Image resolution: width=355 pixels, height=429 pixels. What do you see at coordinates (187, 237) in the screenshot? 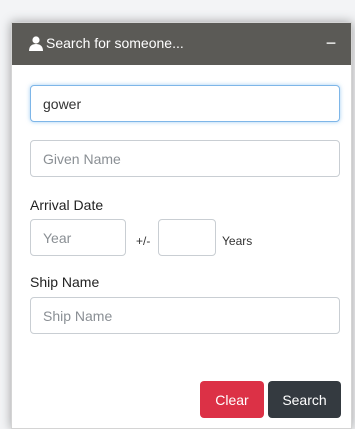
I see `years-range-input` at bounding box center [187, 237].